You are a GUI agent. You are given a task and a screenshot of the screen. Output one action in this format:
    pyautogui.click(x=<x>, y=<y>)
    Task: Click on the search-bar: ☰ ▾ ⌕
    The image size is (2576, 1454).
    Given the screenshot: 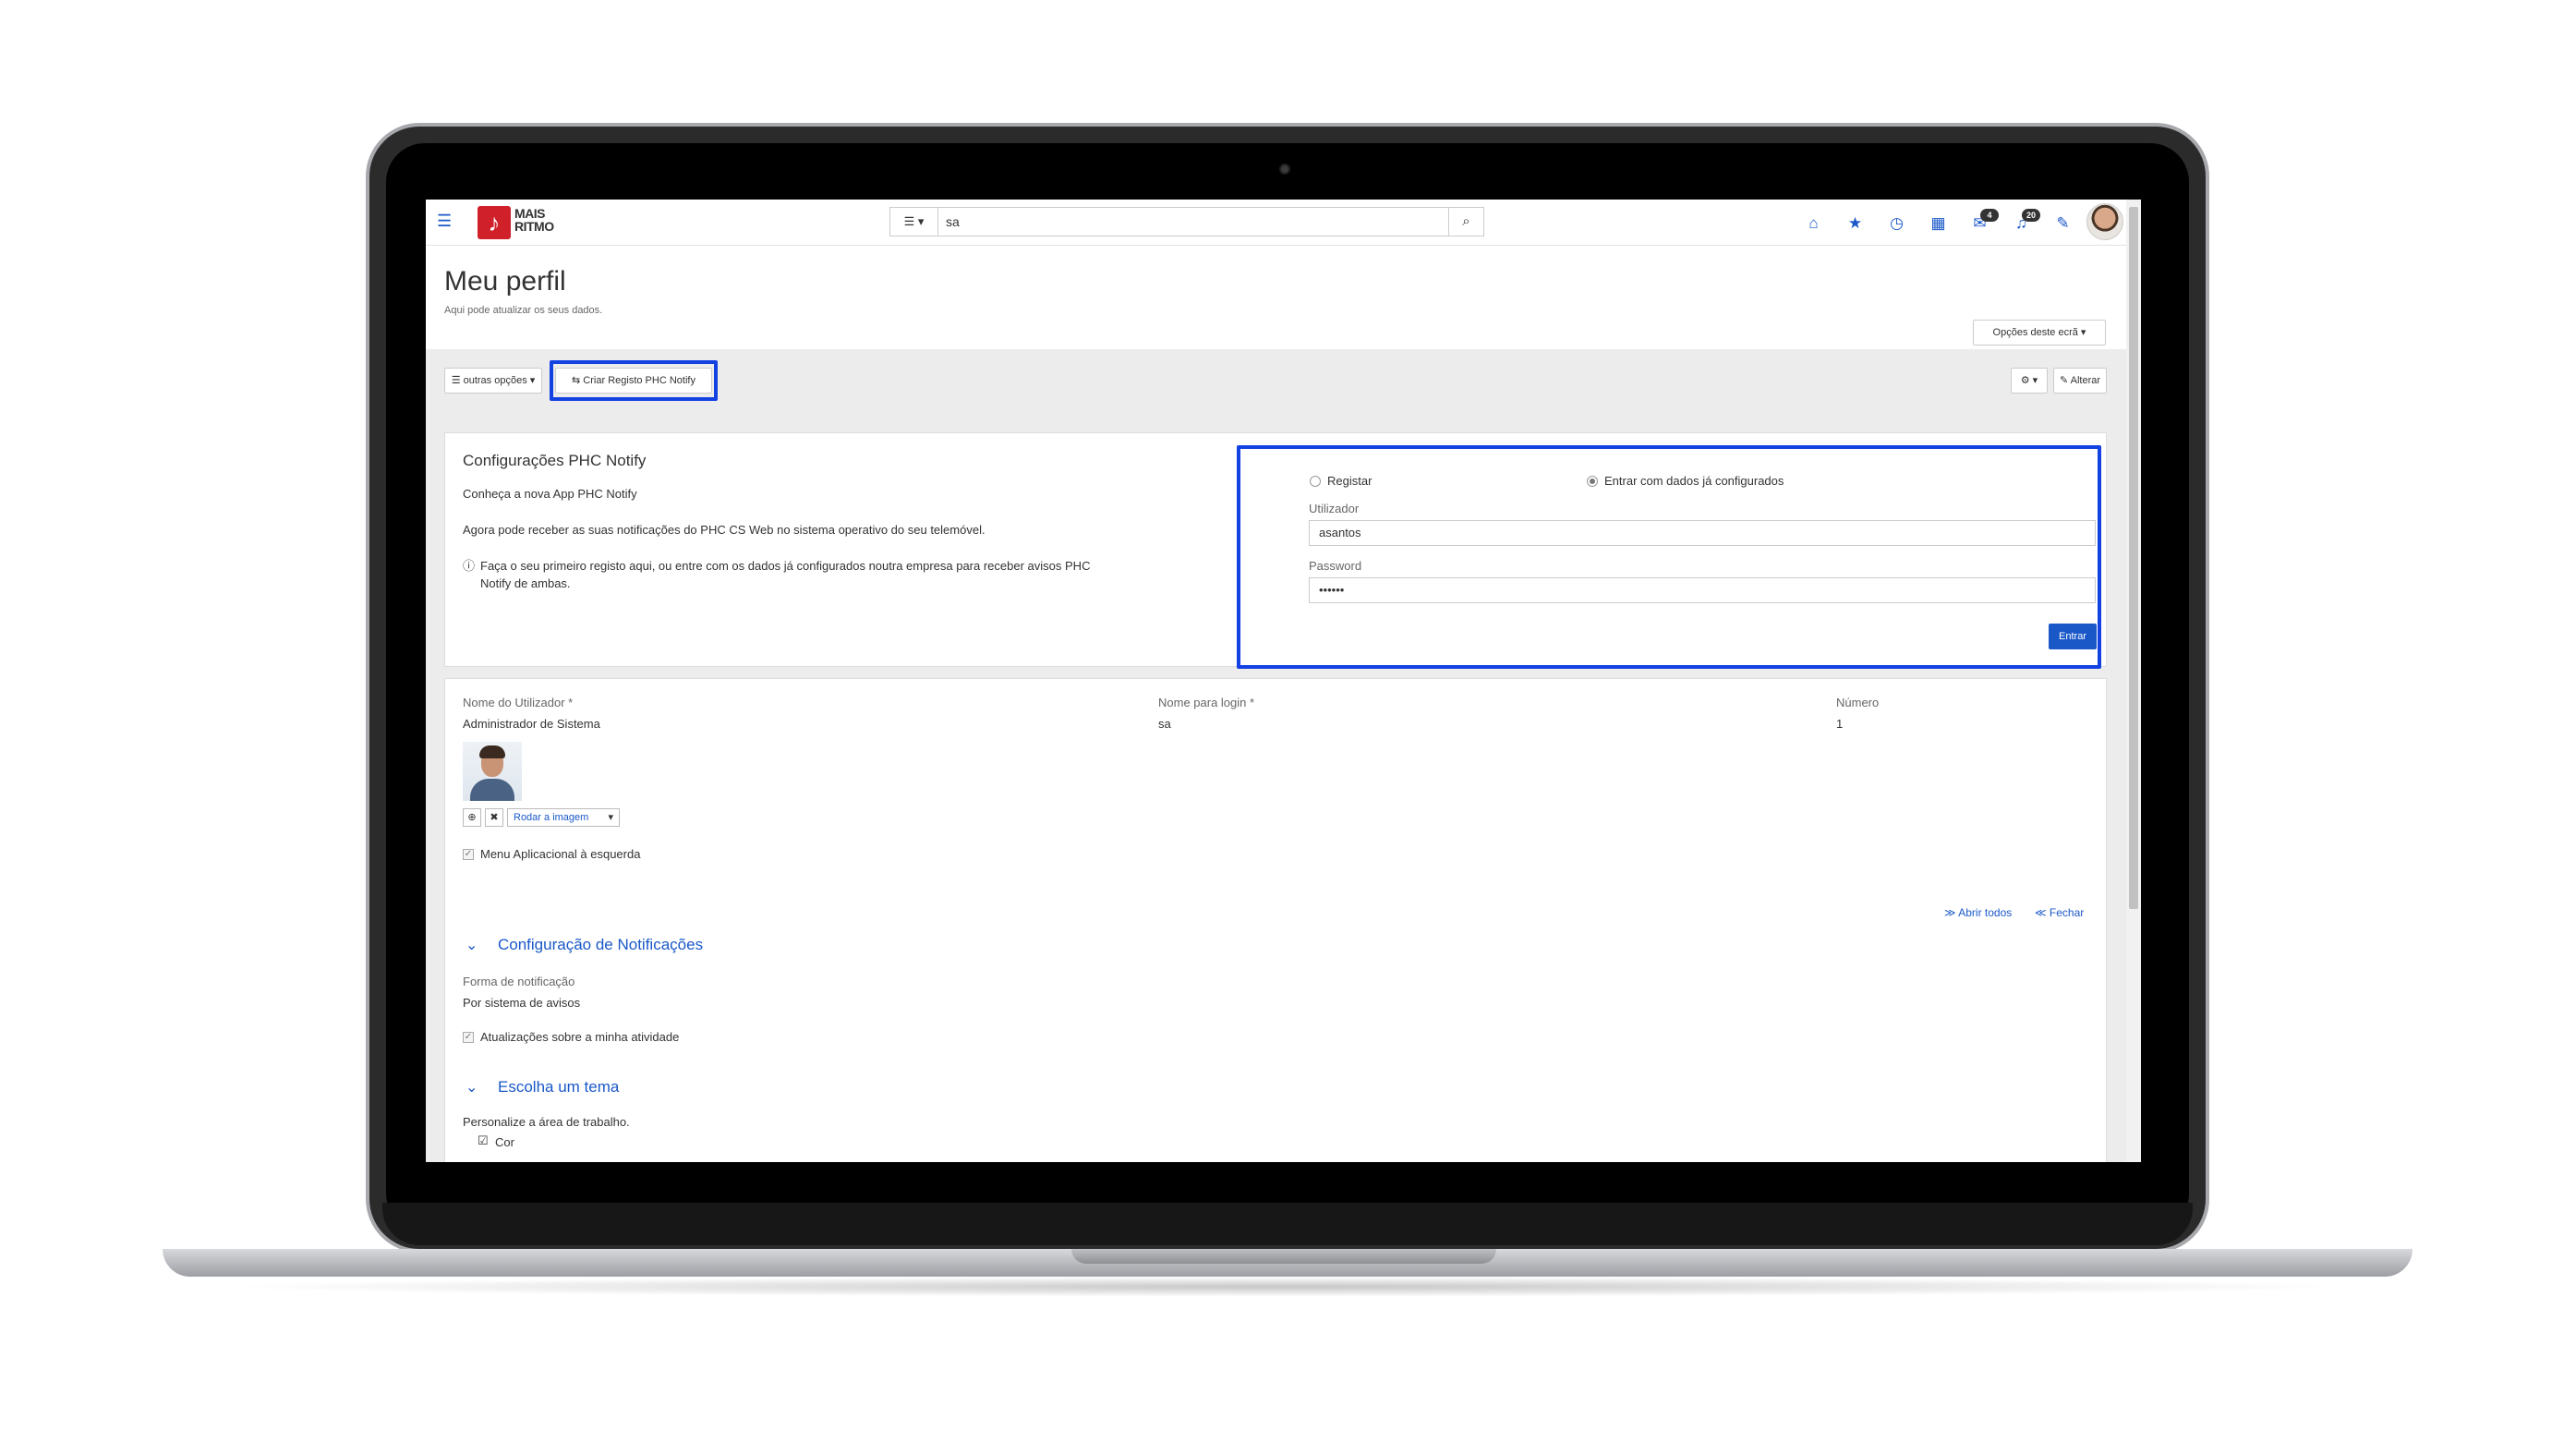 What is the action you would take?
    pyautogui.click(x=1186, y=221)
    